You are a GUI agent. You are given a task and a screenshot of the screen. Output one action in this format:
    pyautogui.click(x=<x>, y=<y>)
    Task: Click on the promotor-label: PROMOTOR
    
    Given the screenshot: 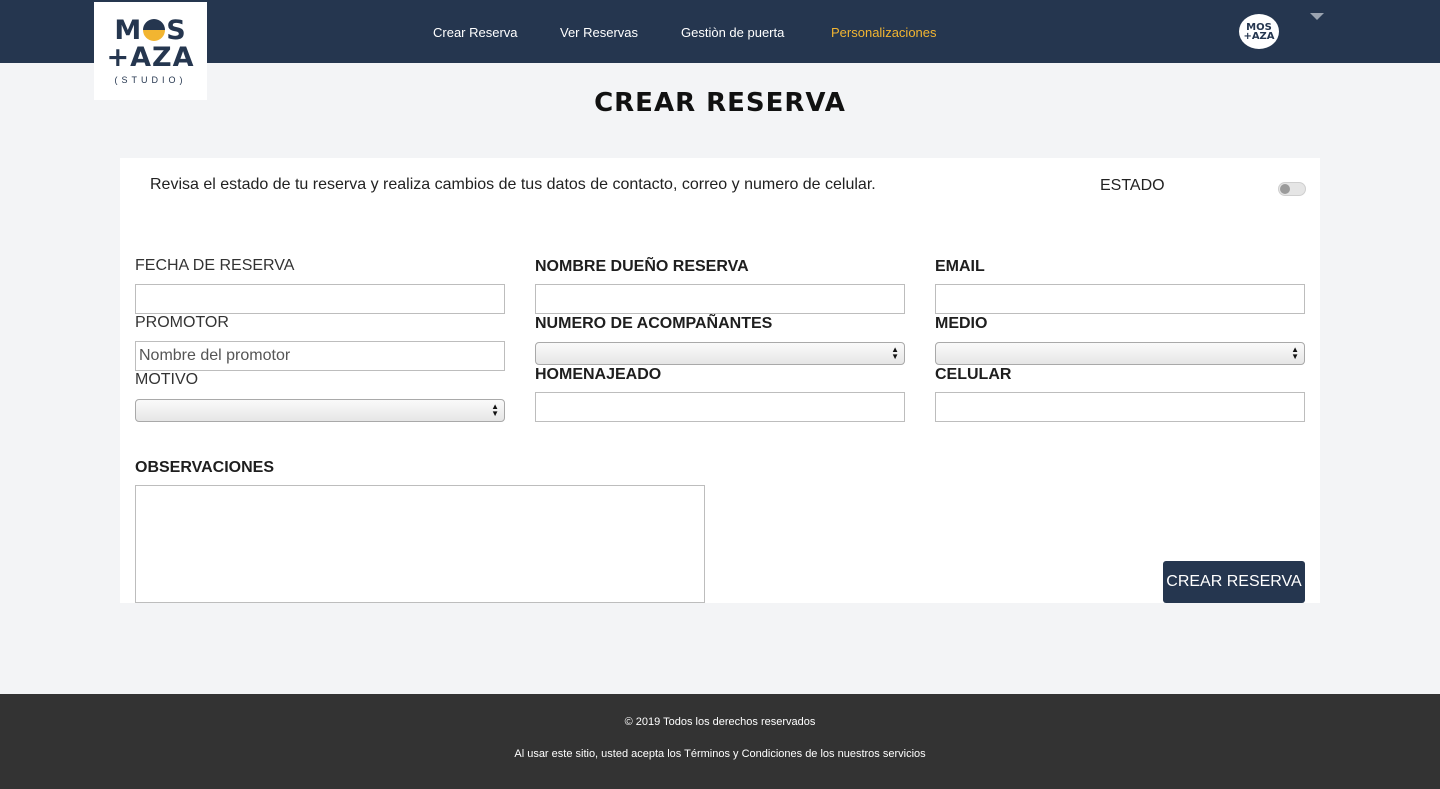 What is the action you would take?
    pyautogui.click(x=182, y=322)
    